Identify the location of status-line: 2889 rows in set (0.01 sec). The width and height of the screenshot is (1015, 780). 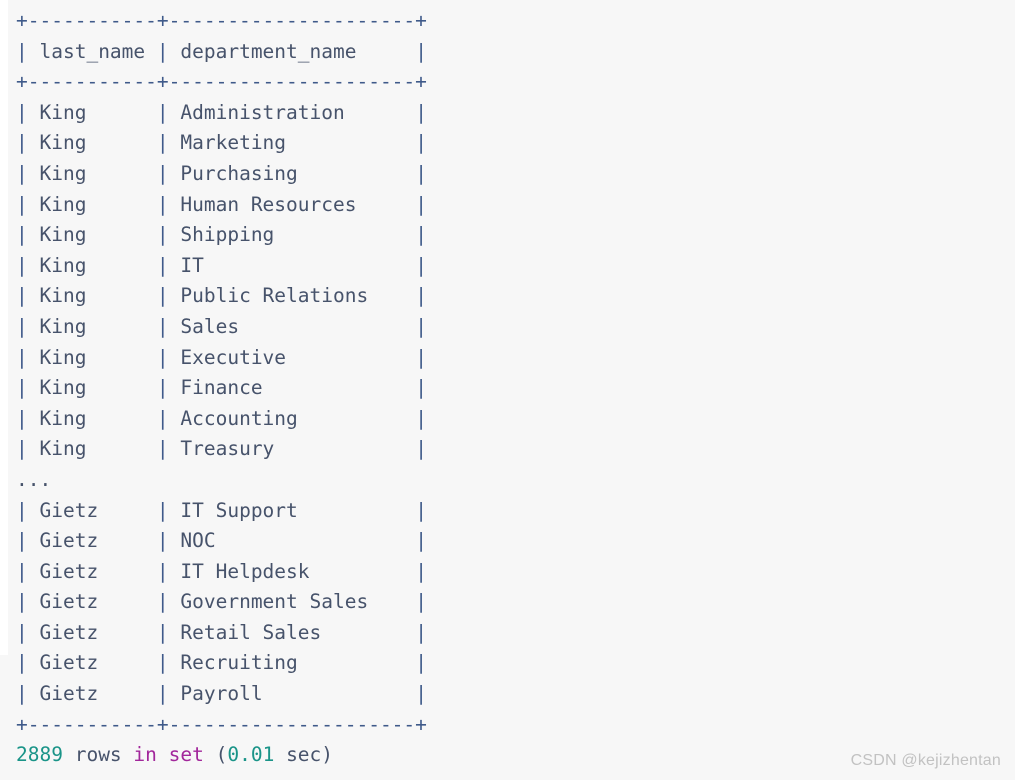
(175, 755).